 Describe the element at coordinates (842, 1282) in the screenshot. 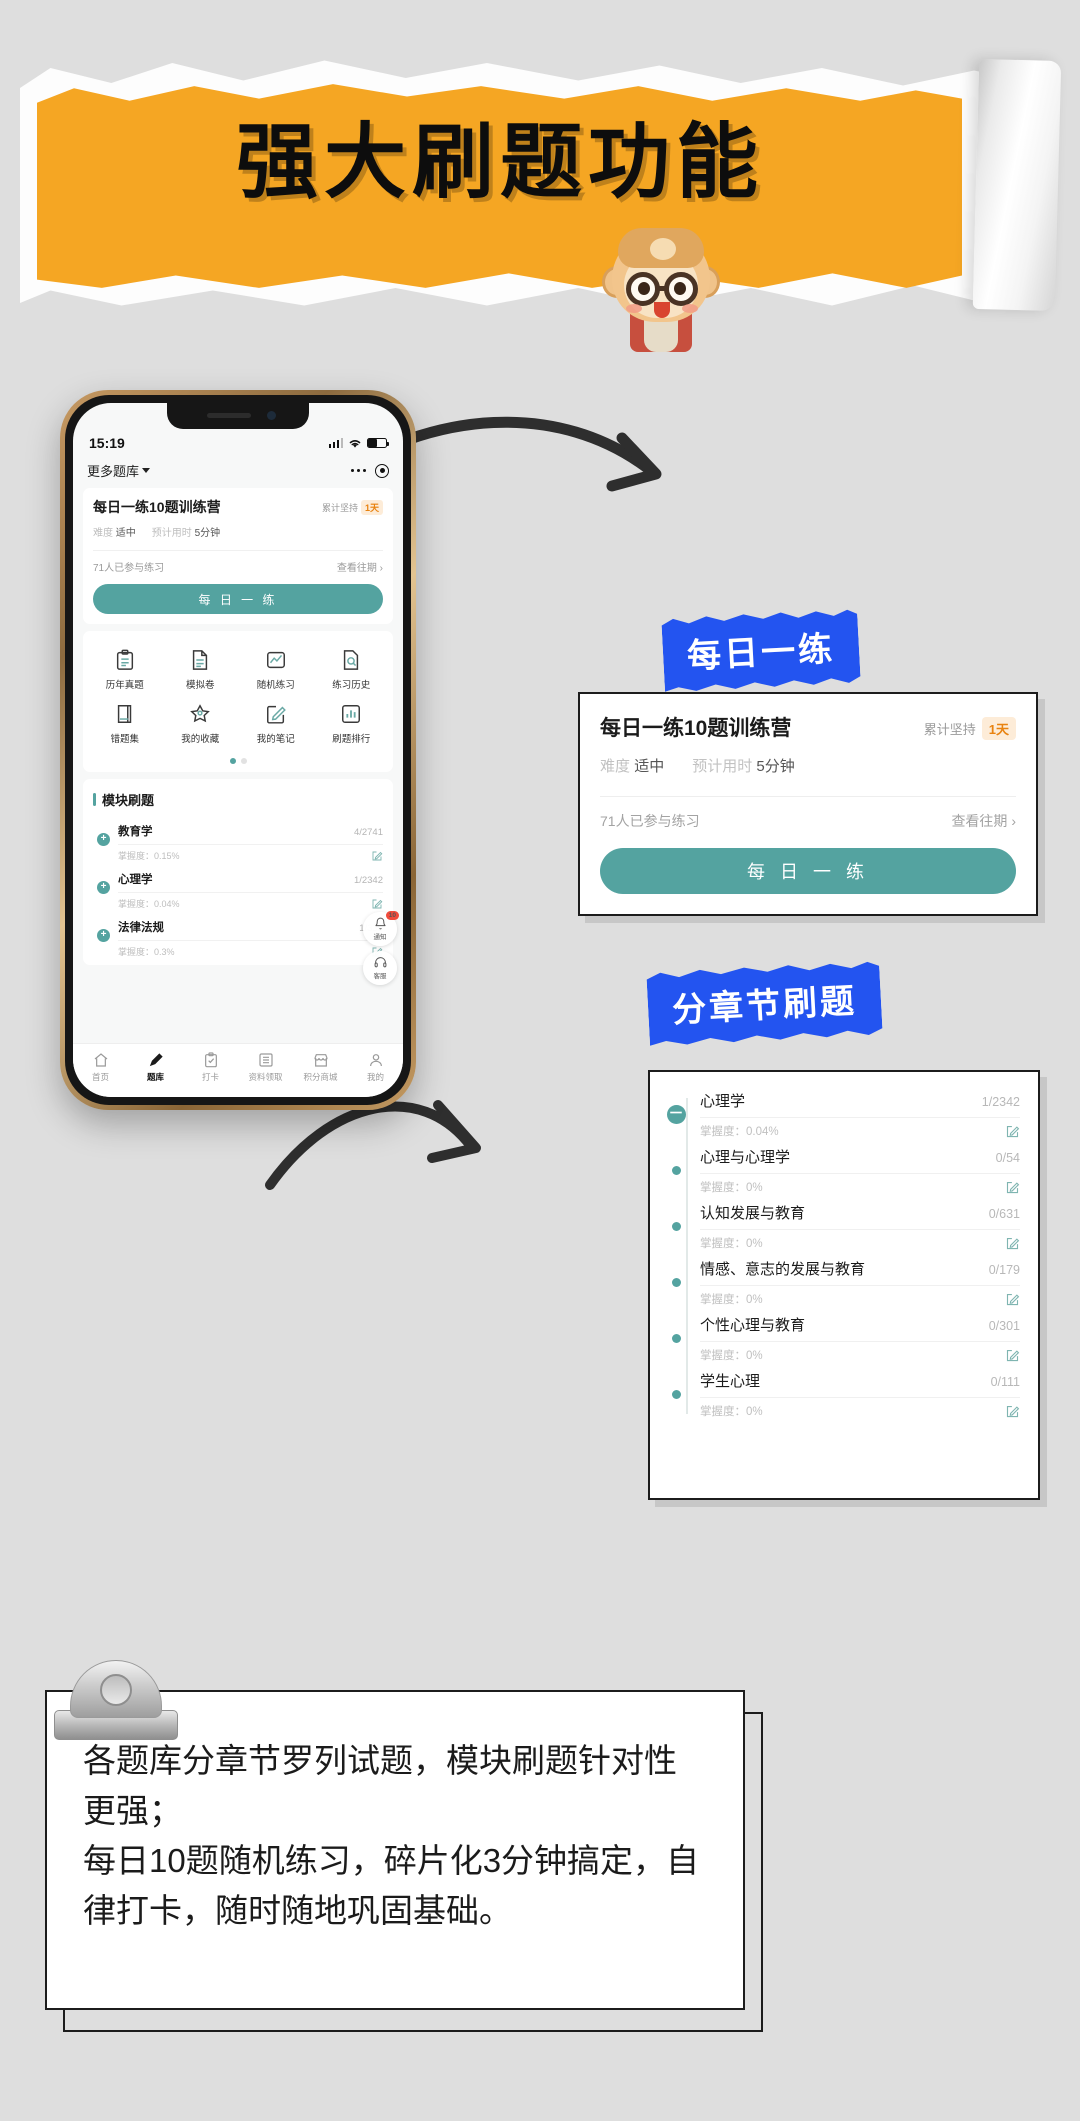

I see `chapter-row: 情感、意志的发展与教育 0/179 掌握度：0%` at that location.